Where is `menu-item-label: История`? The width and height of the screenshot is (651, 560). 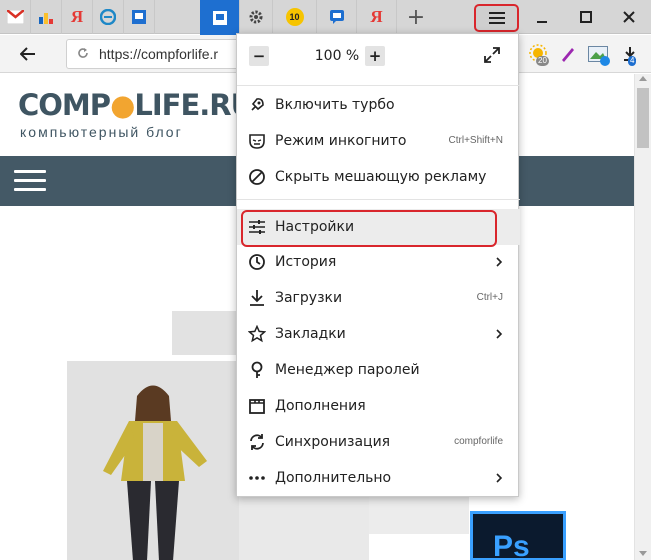
menu-item-label: История is located at coordinates (306, 262).